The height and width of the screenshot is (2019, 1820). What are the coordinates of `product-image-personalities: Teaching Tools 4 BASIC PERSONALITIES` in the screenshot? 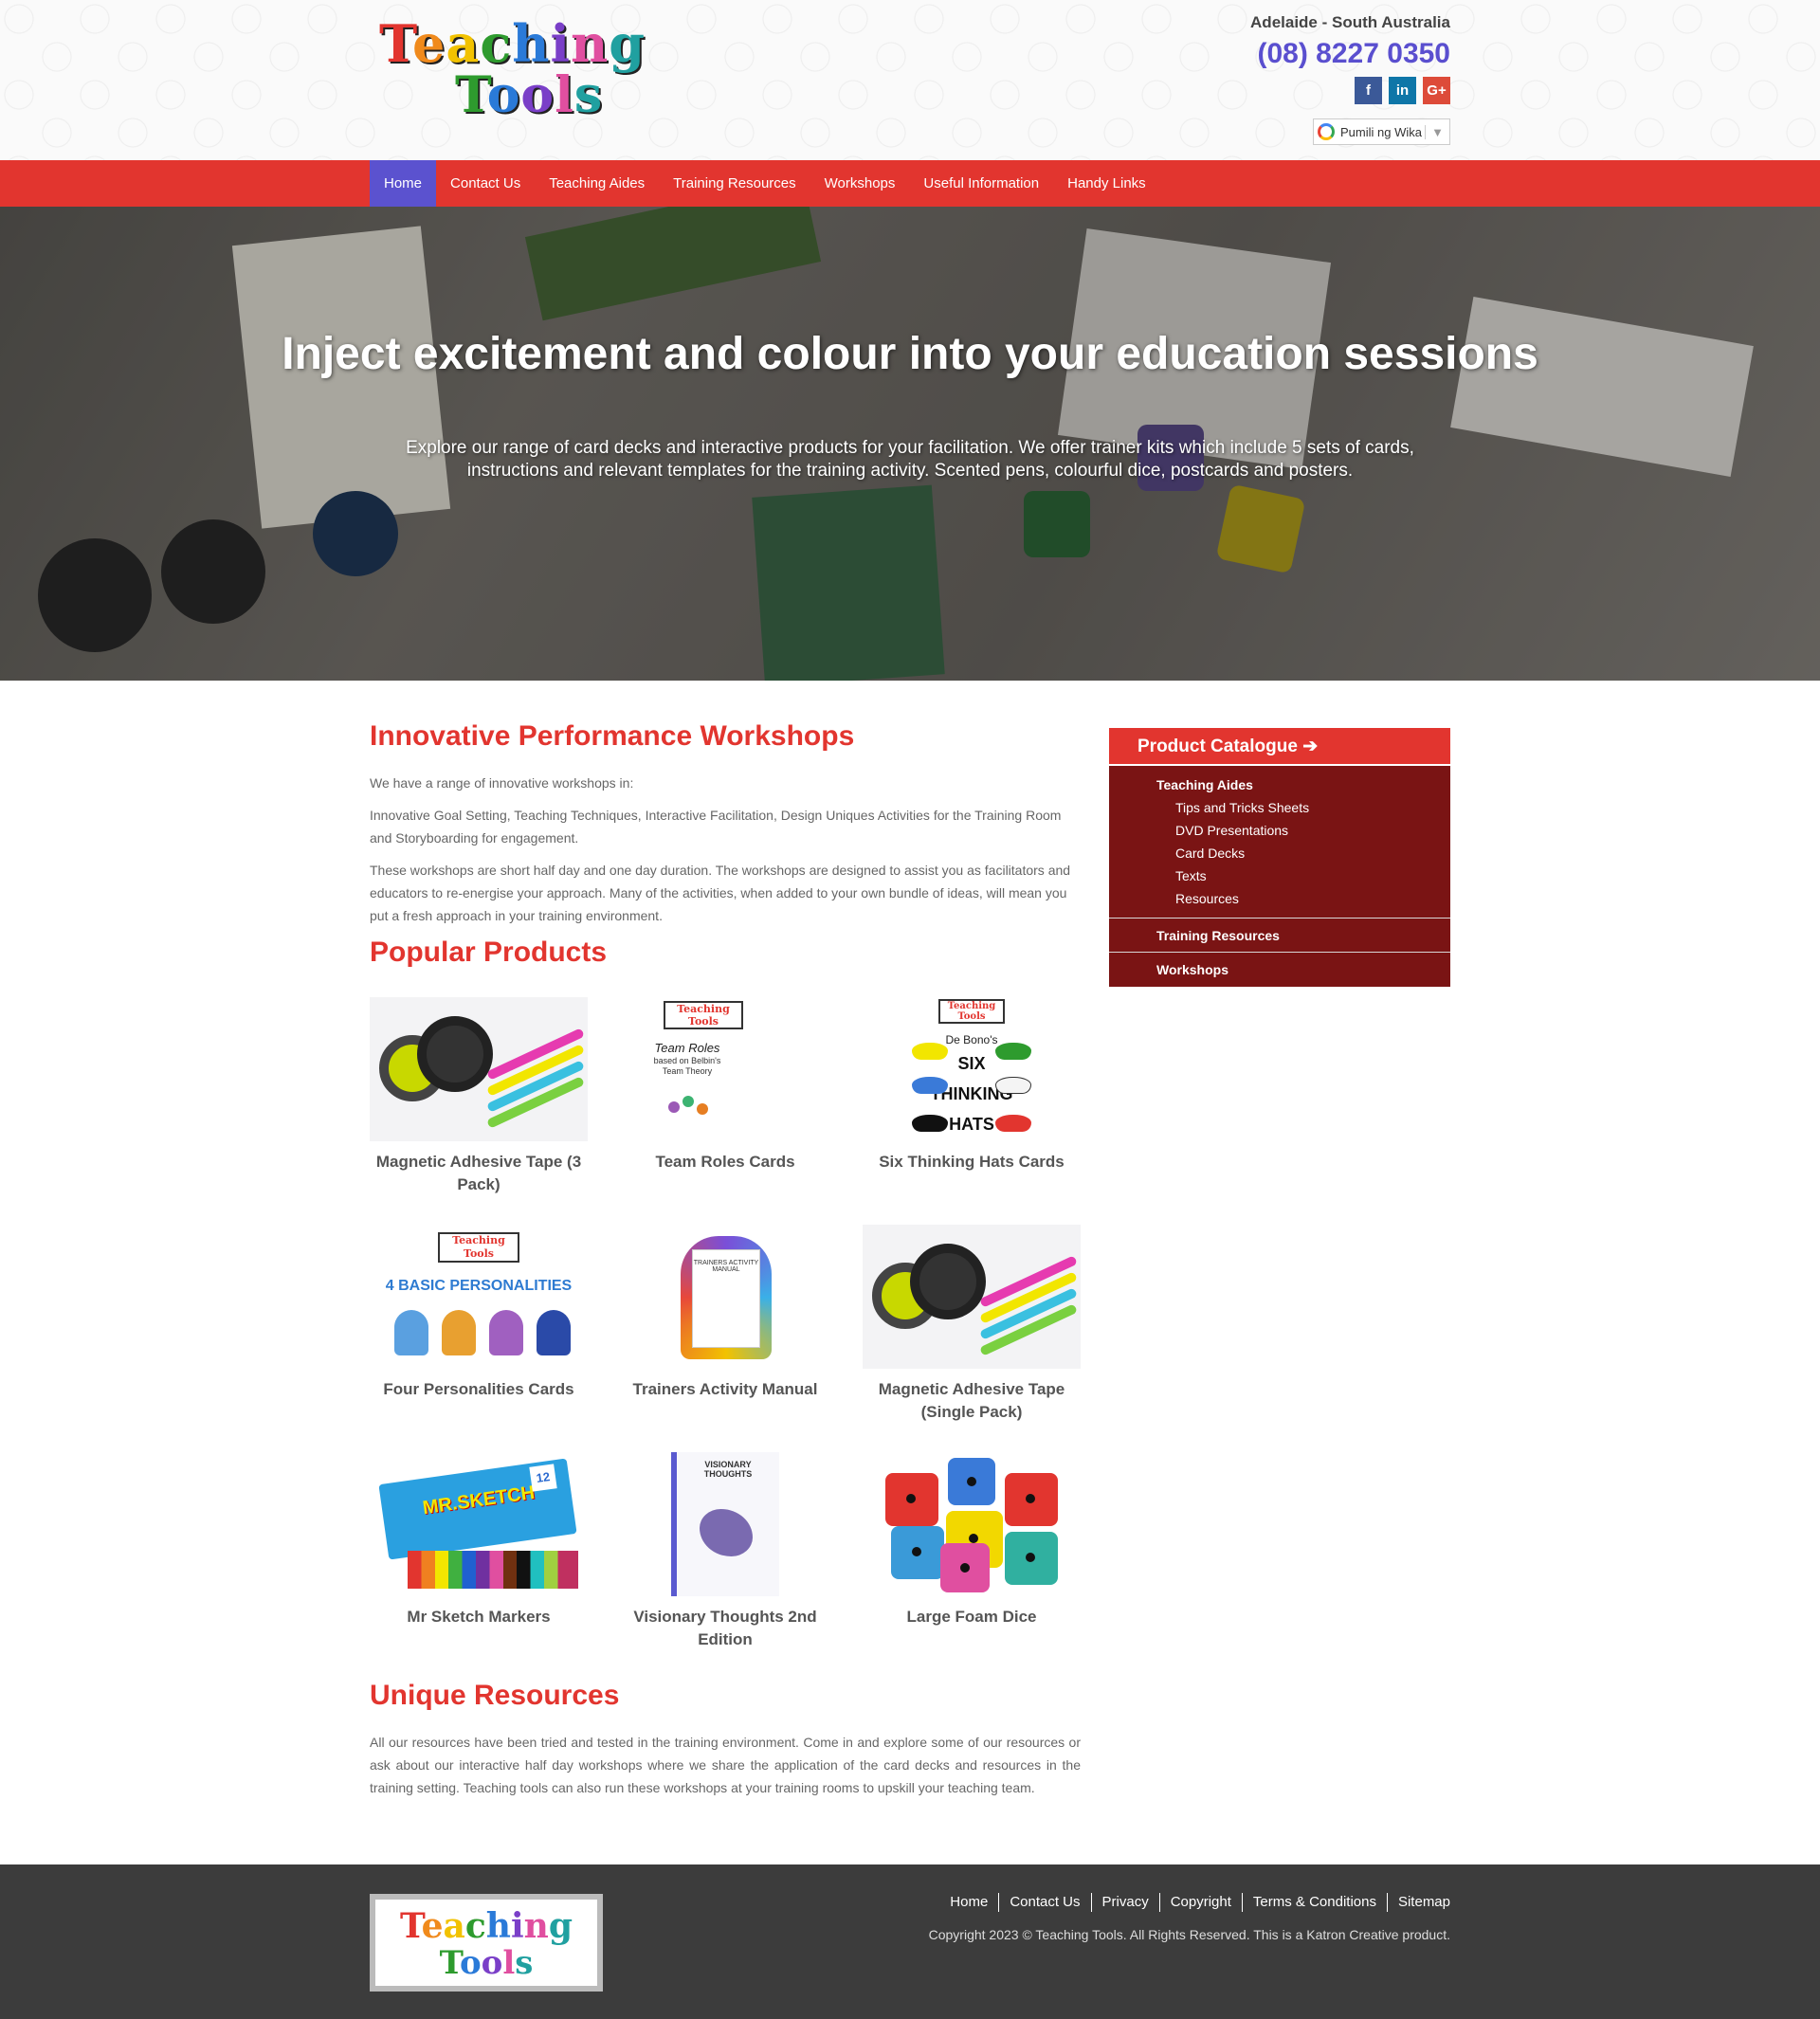 It's located at (479, 1297).